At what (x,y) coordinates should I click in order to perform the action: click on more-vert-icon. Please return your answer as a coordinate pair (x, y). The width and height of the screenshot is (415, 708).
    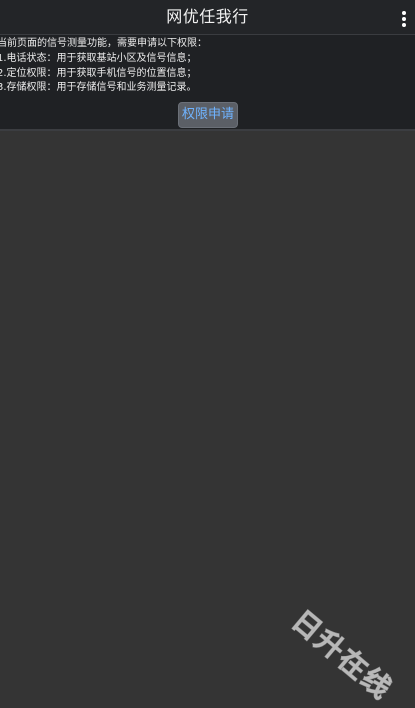
    Looking at the image, I should click on (403, 17).